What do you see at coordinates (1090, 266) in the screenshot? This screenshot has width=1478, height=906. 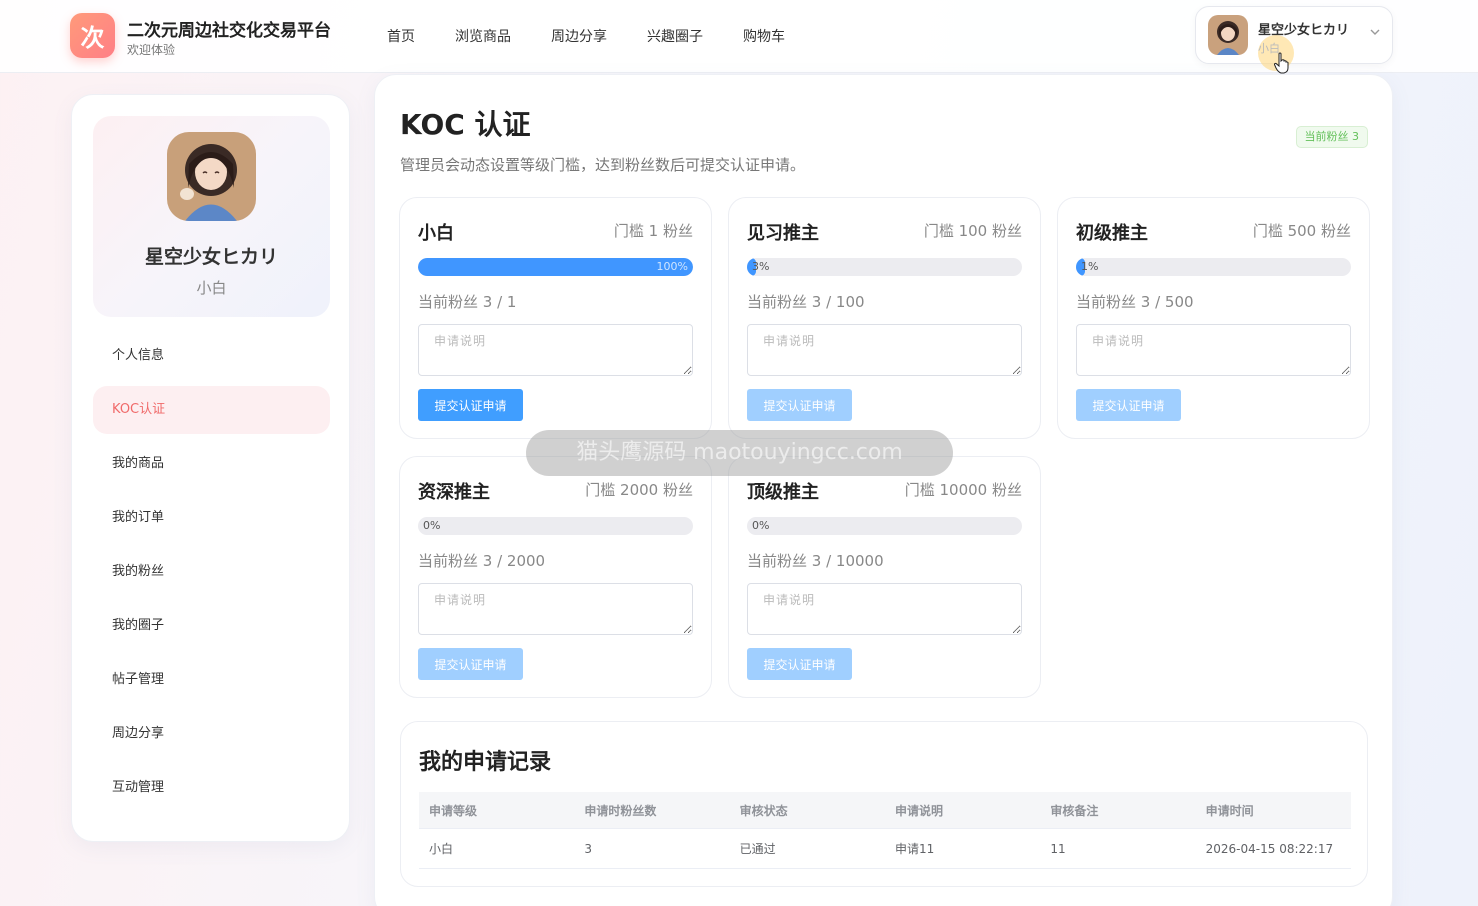 I see `progress-label: 1%` at bounding box center [1090, 266].